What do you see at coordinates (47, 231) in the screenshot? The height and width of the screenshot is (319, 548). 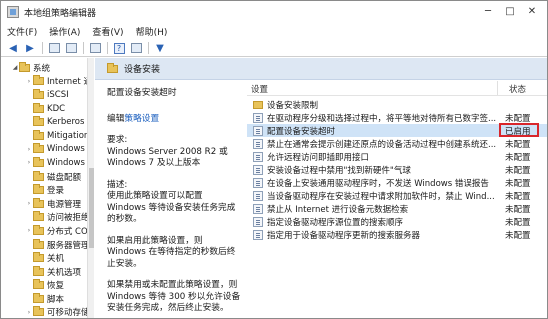 I see `tree-item: › 分布式 CON` at bounding box center [47, 231].